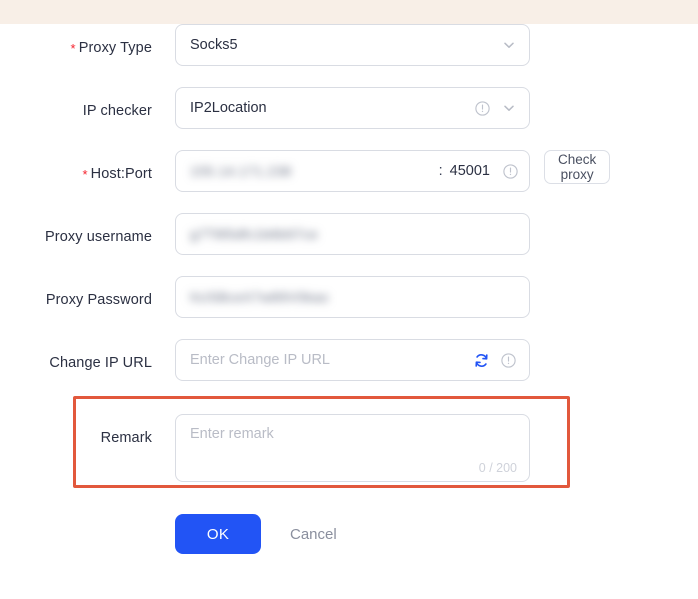  Describe the element at coordinates (232, 434) in the screenshot. I see `remark-placeholder: Enter remark` at that location.